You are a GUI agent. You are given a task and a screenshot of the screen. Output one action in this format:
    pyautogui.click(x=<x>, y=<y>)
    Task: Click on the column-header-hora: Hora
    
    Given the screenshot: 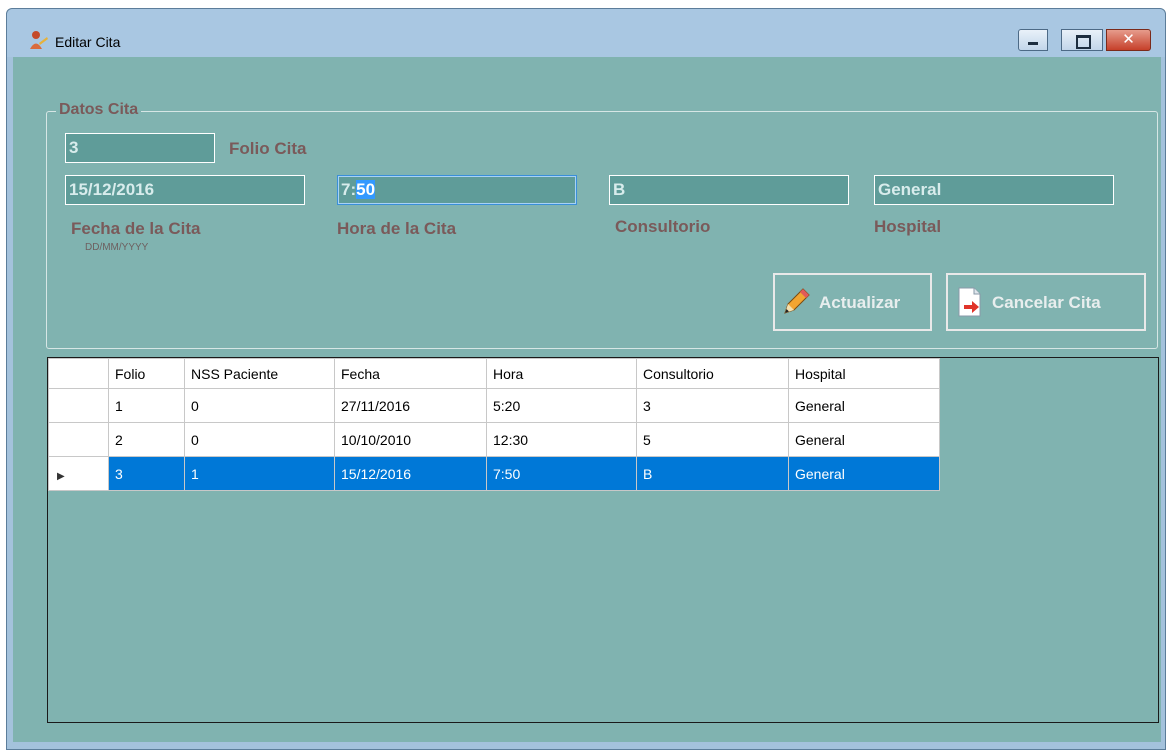 What is the action you would take?
    pyautogui.click(x=561, y=373)
    